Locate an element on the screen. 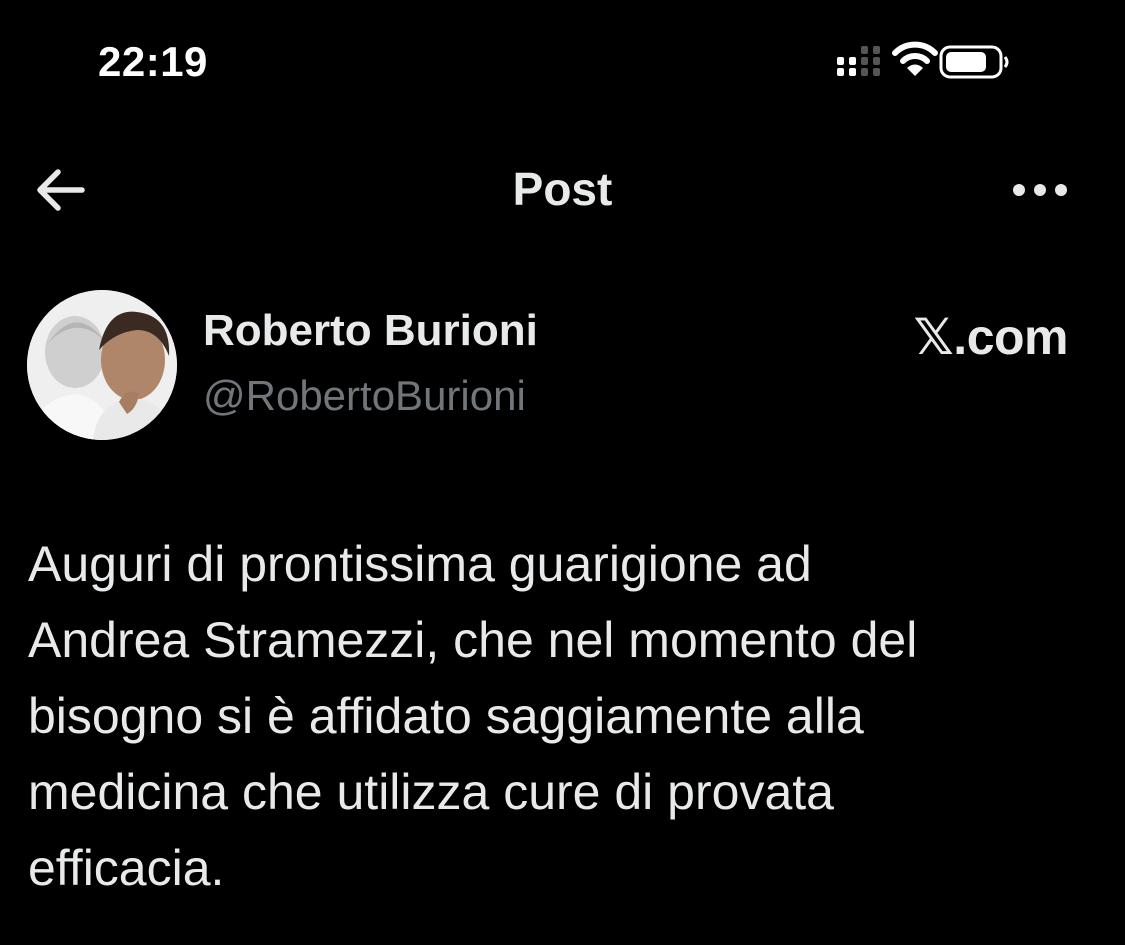 The width and height of the screenshot is (1125, 945). profile-photo is located at coordinates (102, 365).